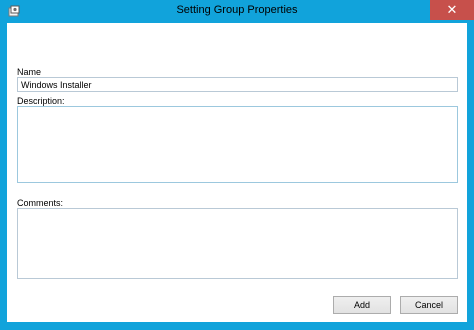 The width and height of the screenshot is (474, 330). I want to click on window-title: Setting Group Properties, so click(237, 10).